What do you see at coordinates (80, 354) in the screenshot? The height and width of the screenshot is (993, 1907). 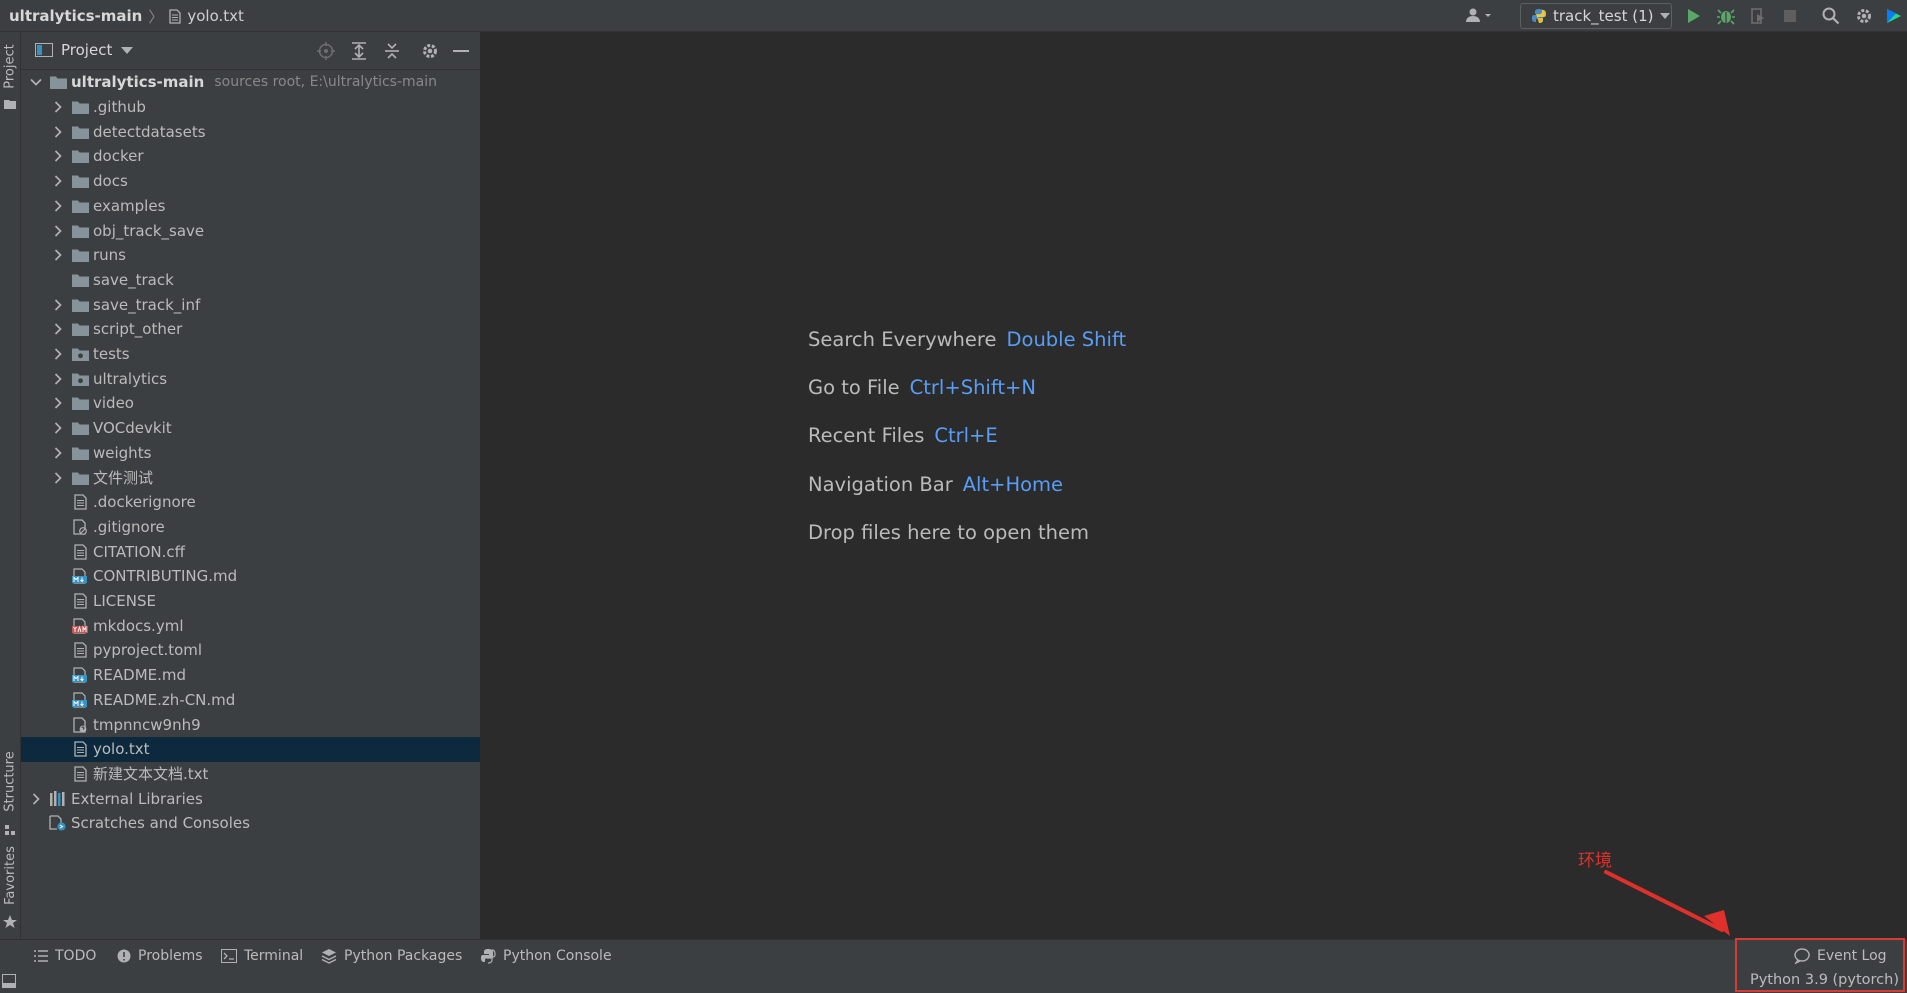 I see `package-folder-icon` at bounding box center [80, 354].